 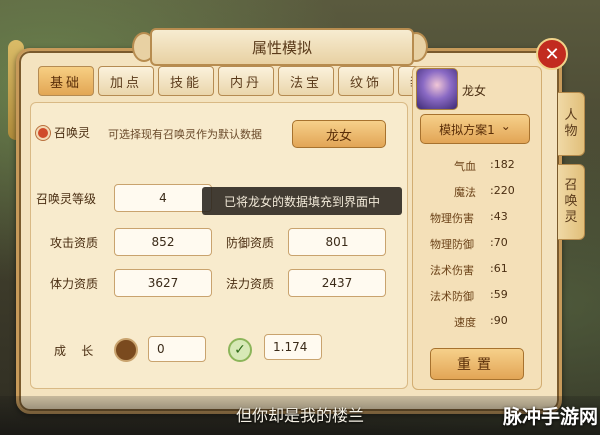 What do you see at coordinates (163, 198) in the screenshot?
I see `level-input: 4` at bounding box center [163, 198].